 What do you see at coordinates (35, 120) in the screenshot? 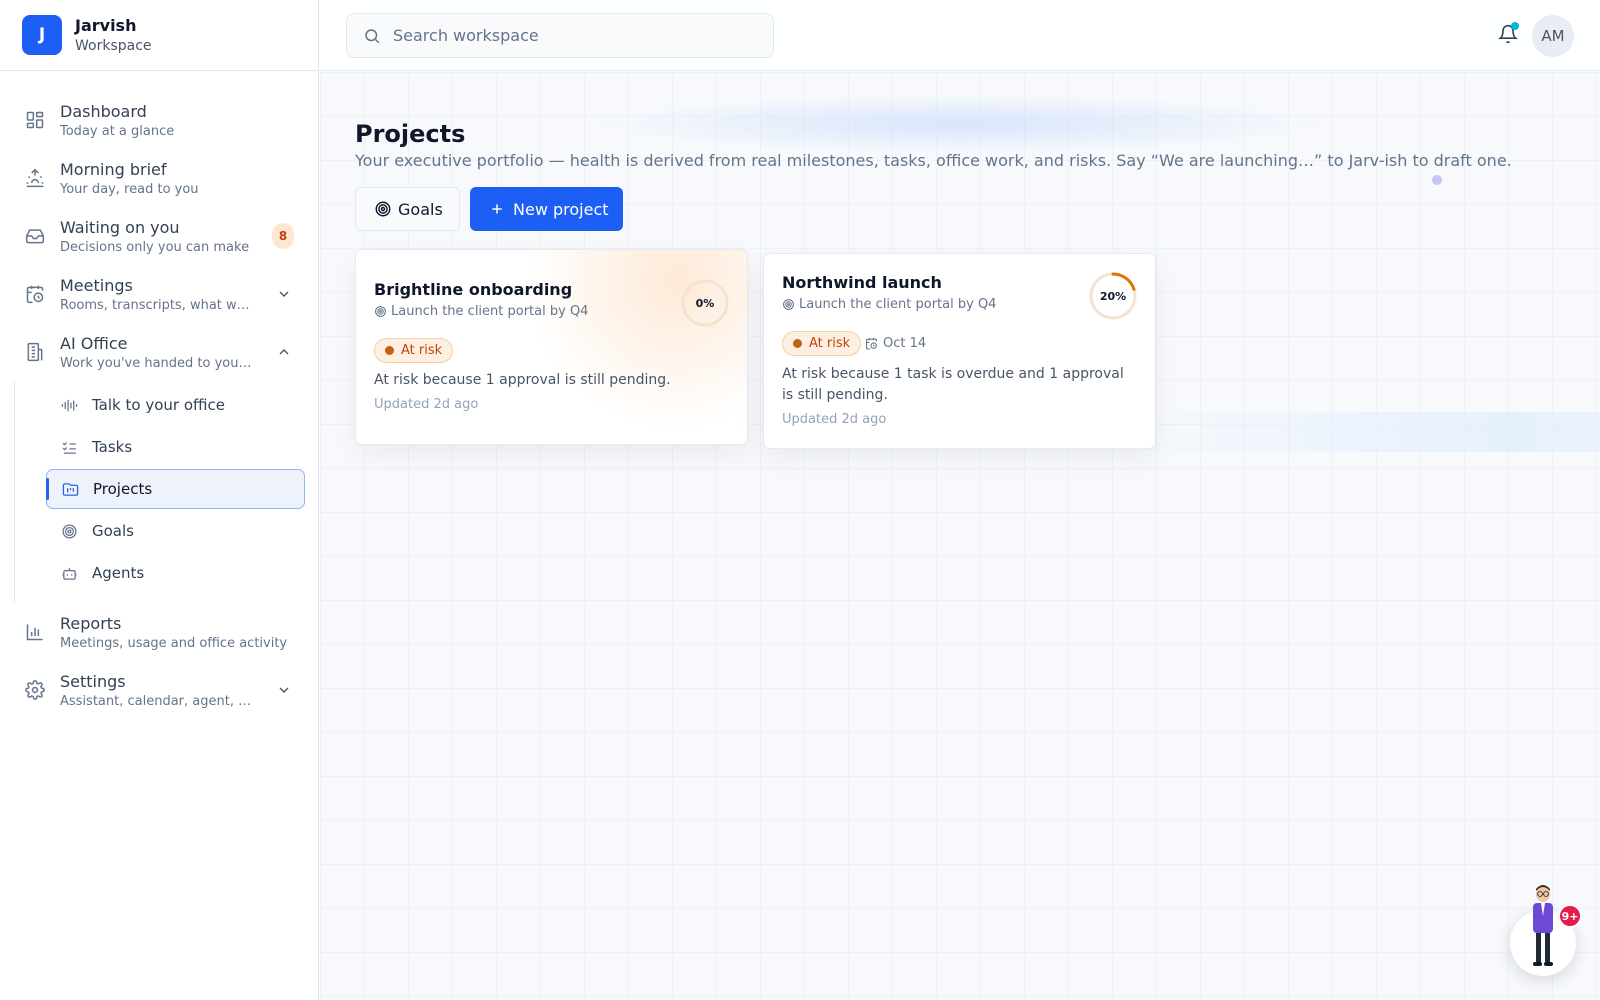
I see `dashboard-grid-icon` at bounding box center [35, 120].